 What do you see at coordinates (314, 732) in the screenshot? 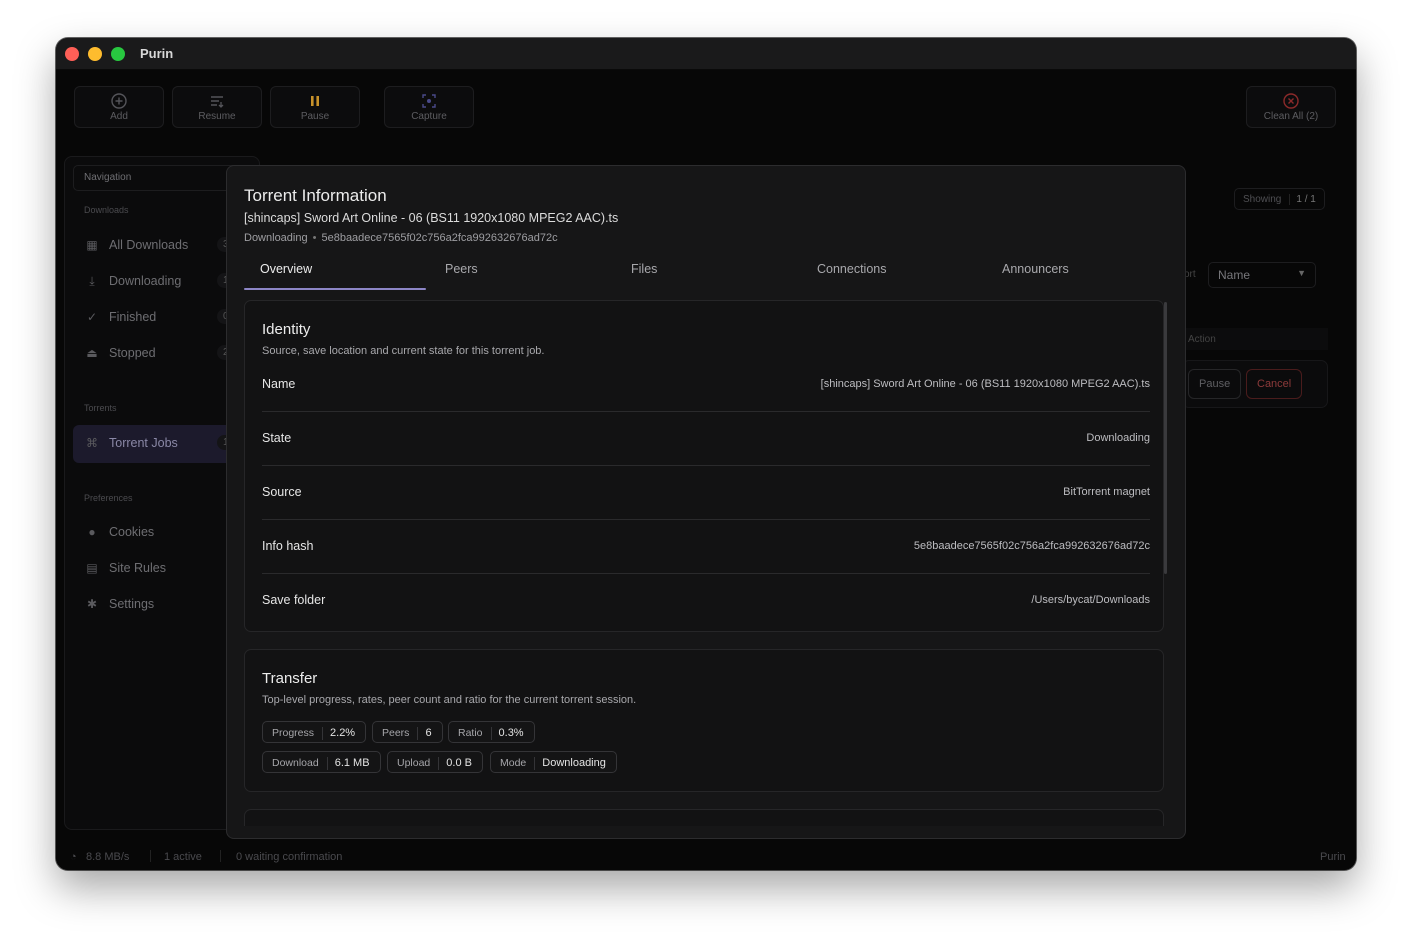
I see `progress-chip: Progress 2.2%` at bounding box center [314, 732].